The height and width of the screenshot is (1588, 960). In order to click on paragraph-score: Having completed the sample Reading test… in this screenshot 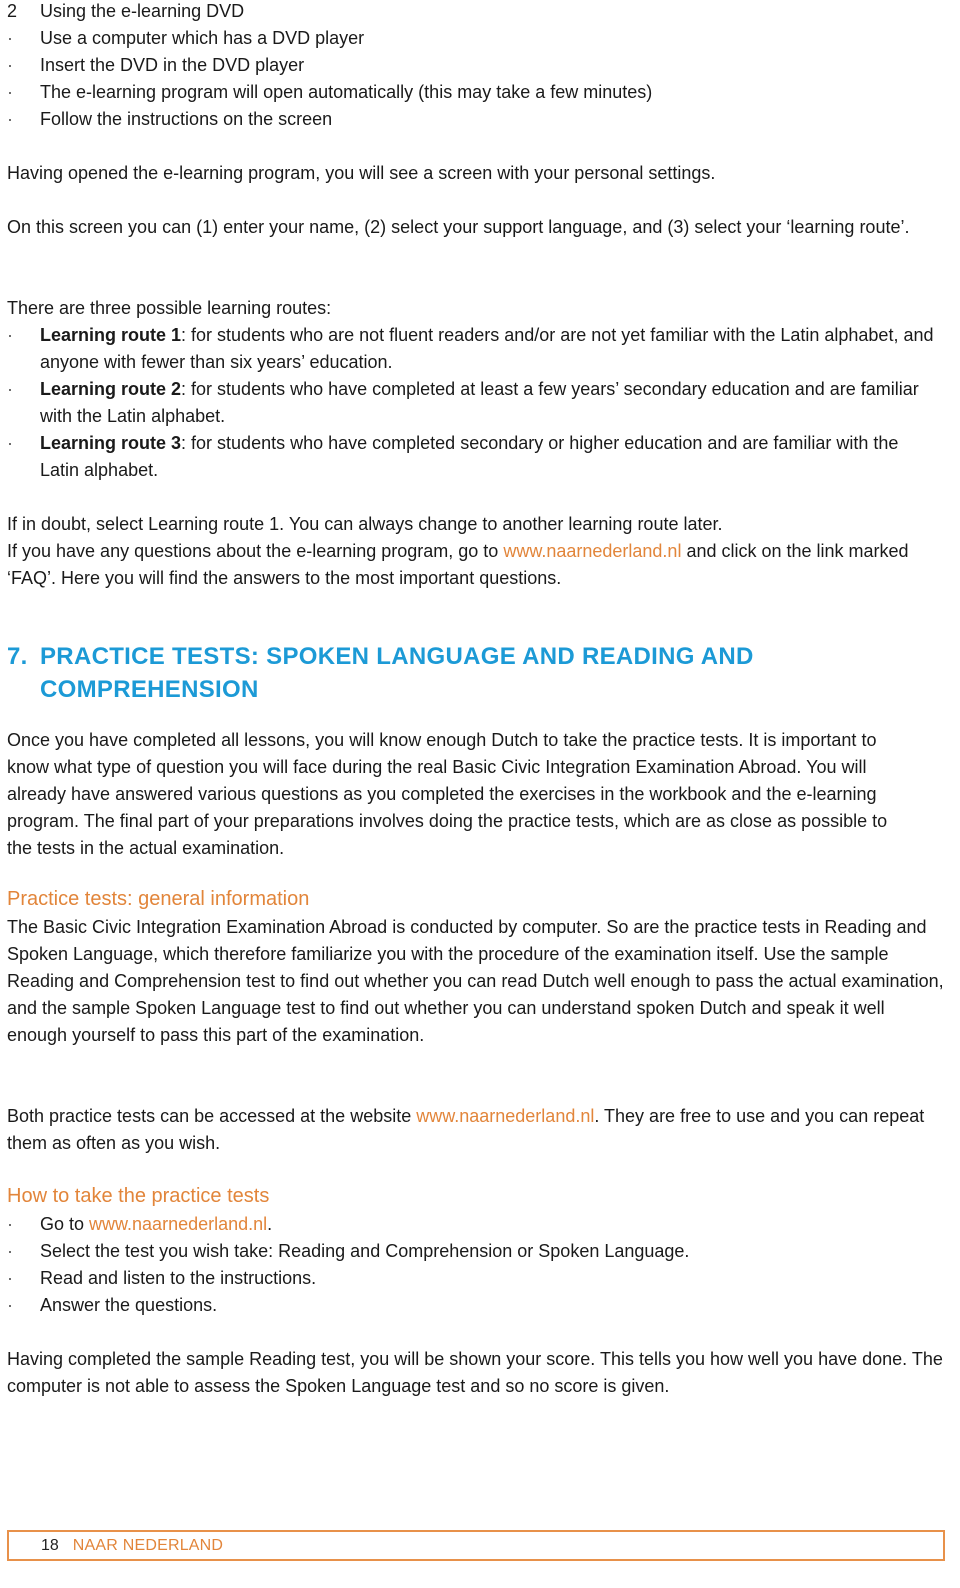, I will do `click(475, 1372)`.